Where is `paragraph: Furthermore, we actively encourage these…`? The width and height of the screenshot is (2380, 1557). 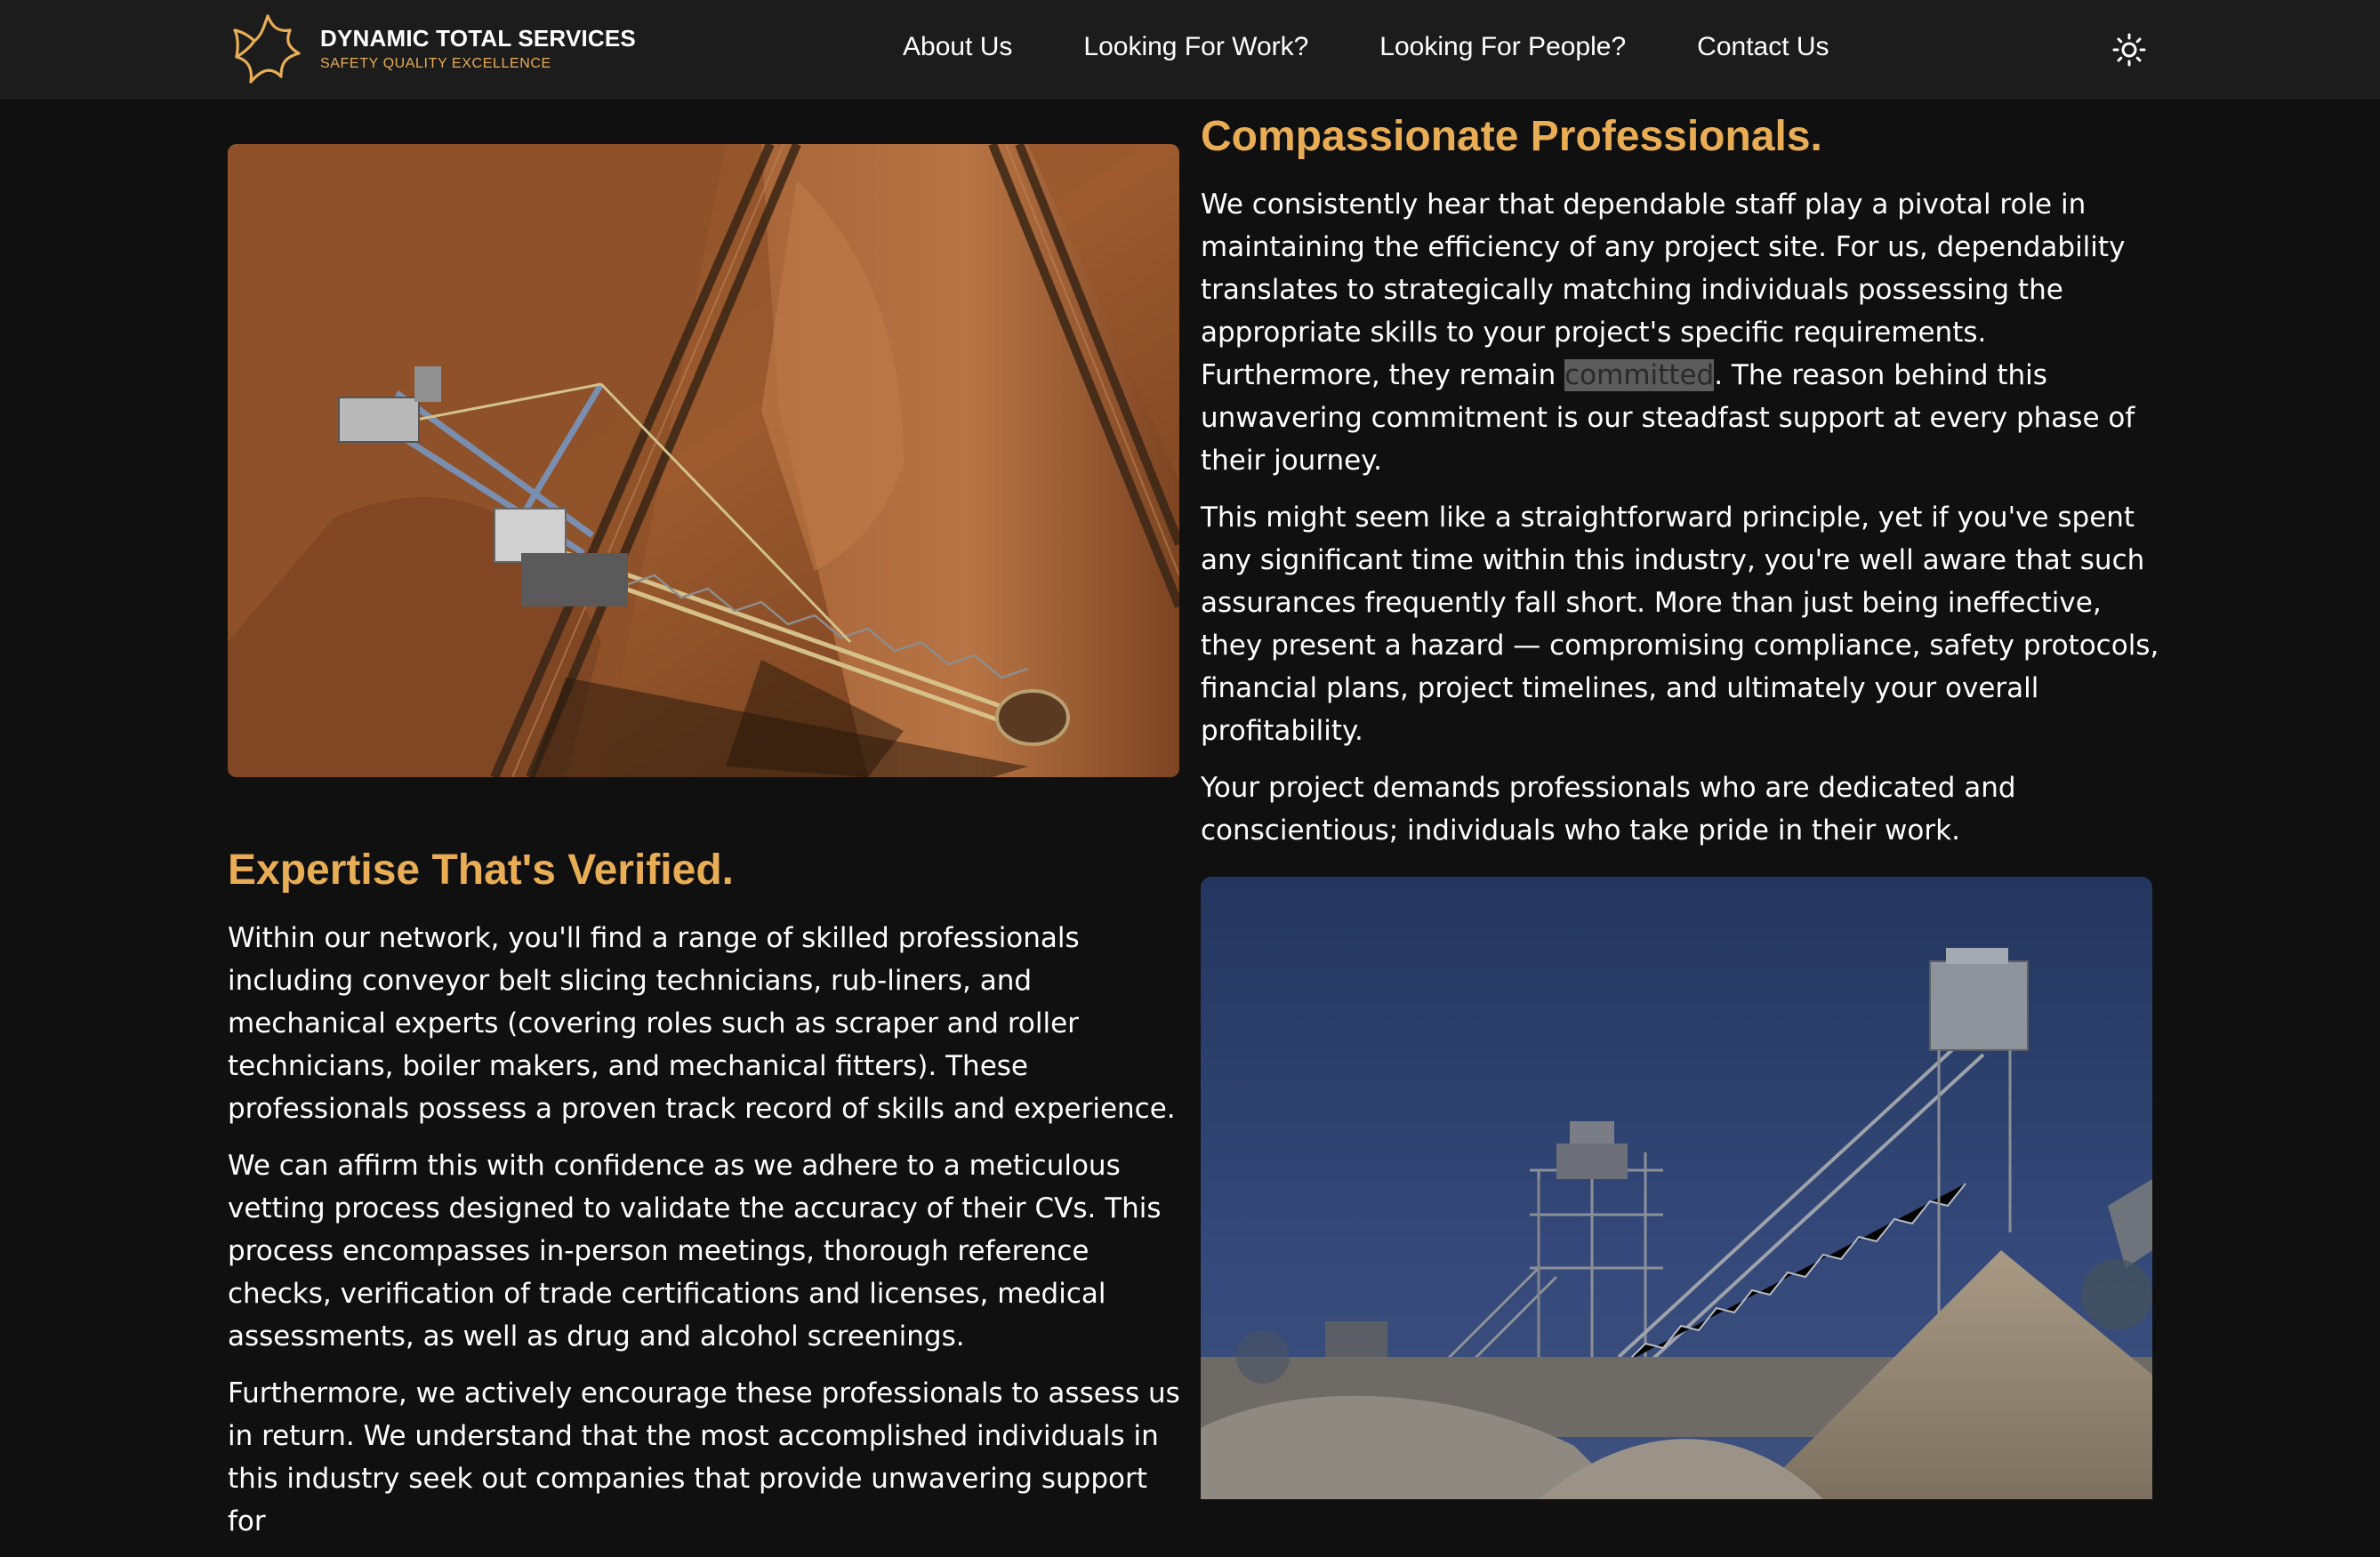
paragraph: Furthermore, we actively encourage these… is located at coordinates (704, 1457).